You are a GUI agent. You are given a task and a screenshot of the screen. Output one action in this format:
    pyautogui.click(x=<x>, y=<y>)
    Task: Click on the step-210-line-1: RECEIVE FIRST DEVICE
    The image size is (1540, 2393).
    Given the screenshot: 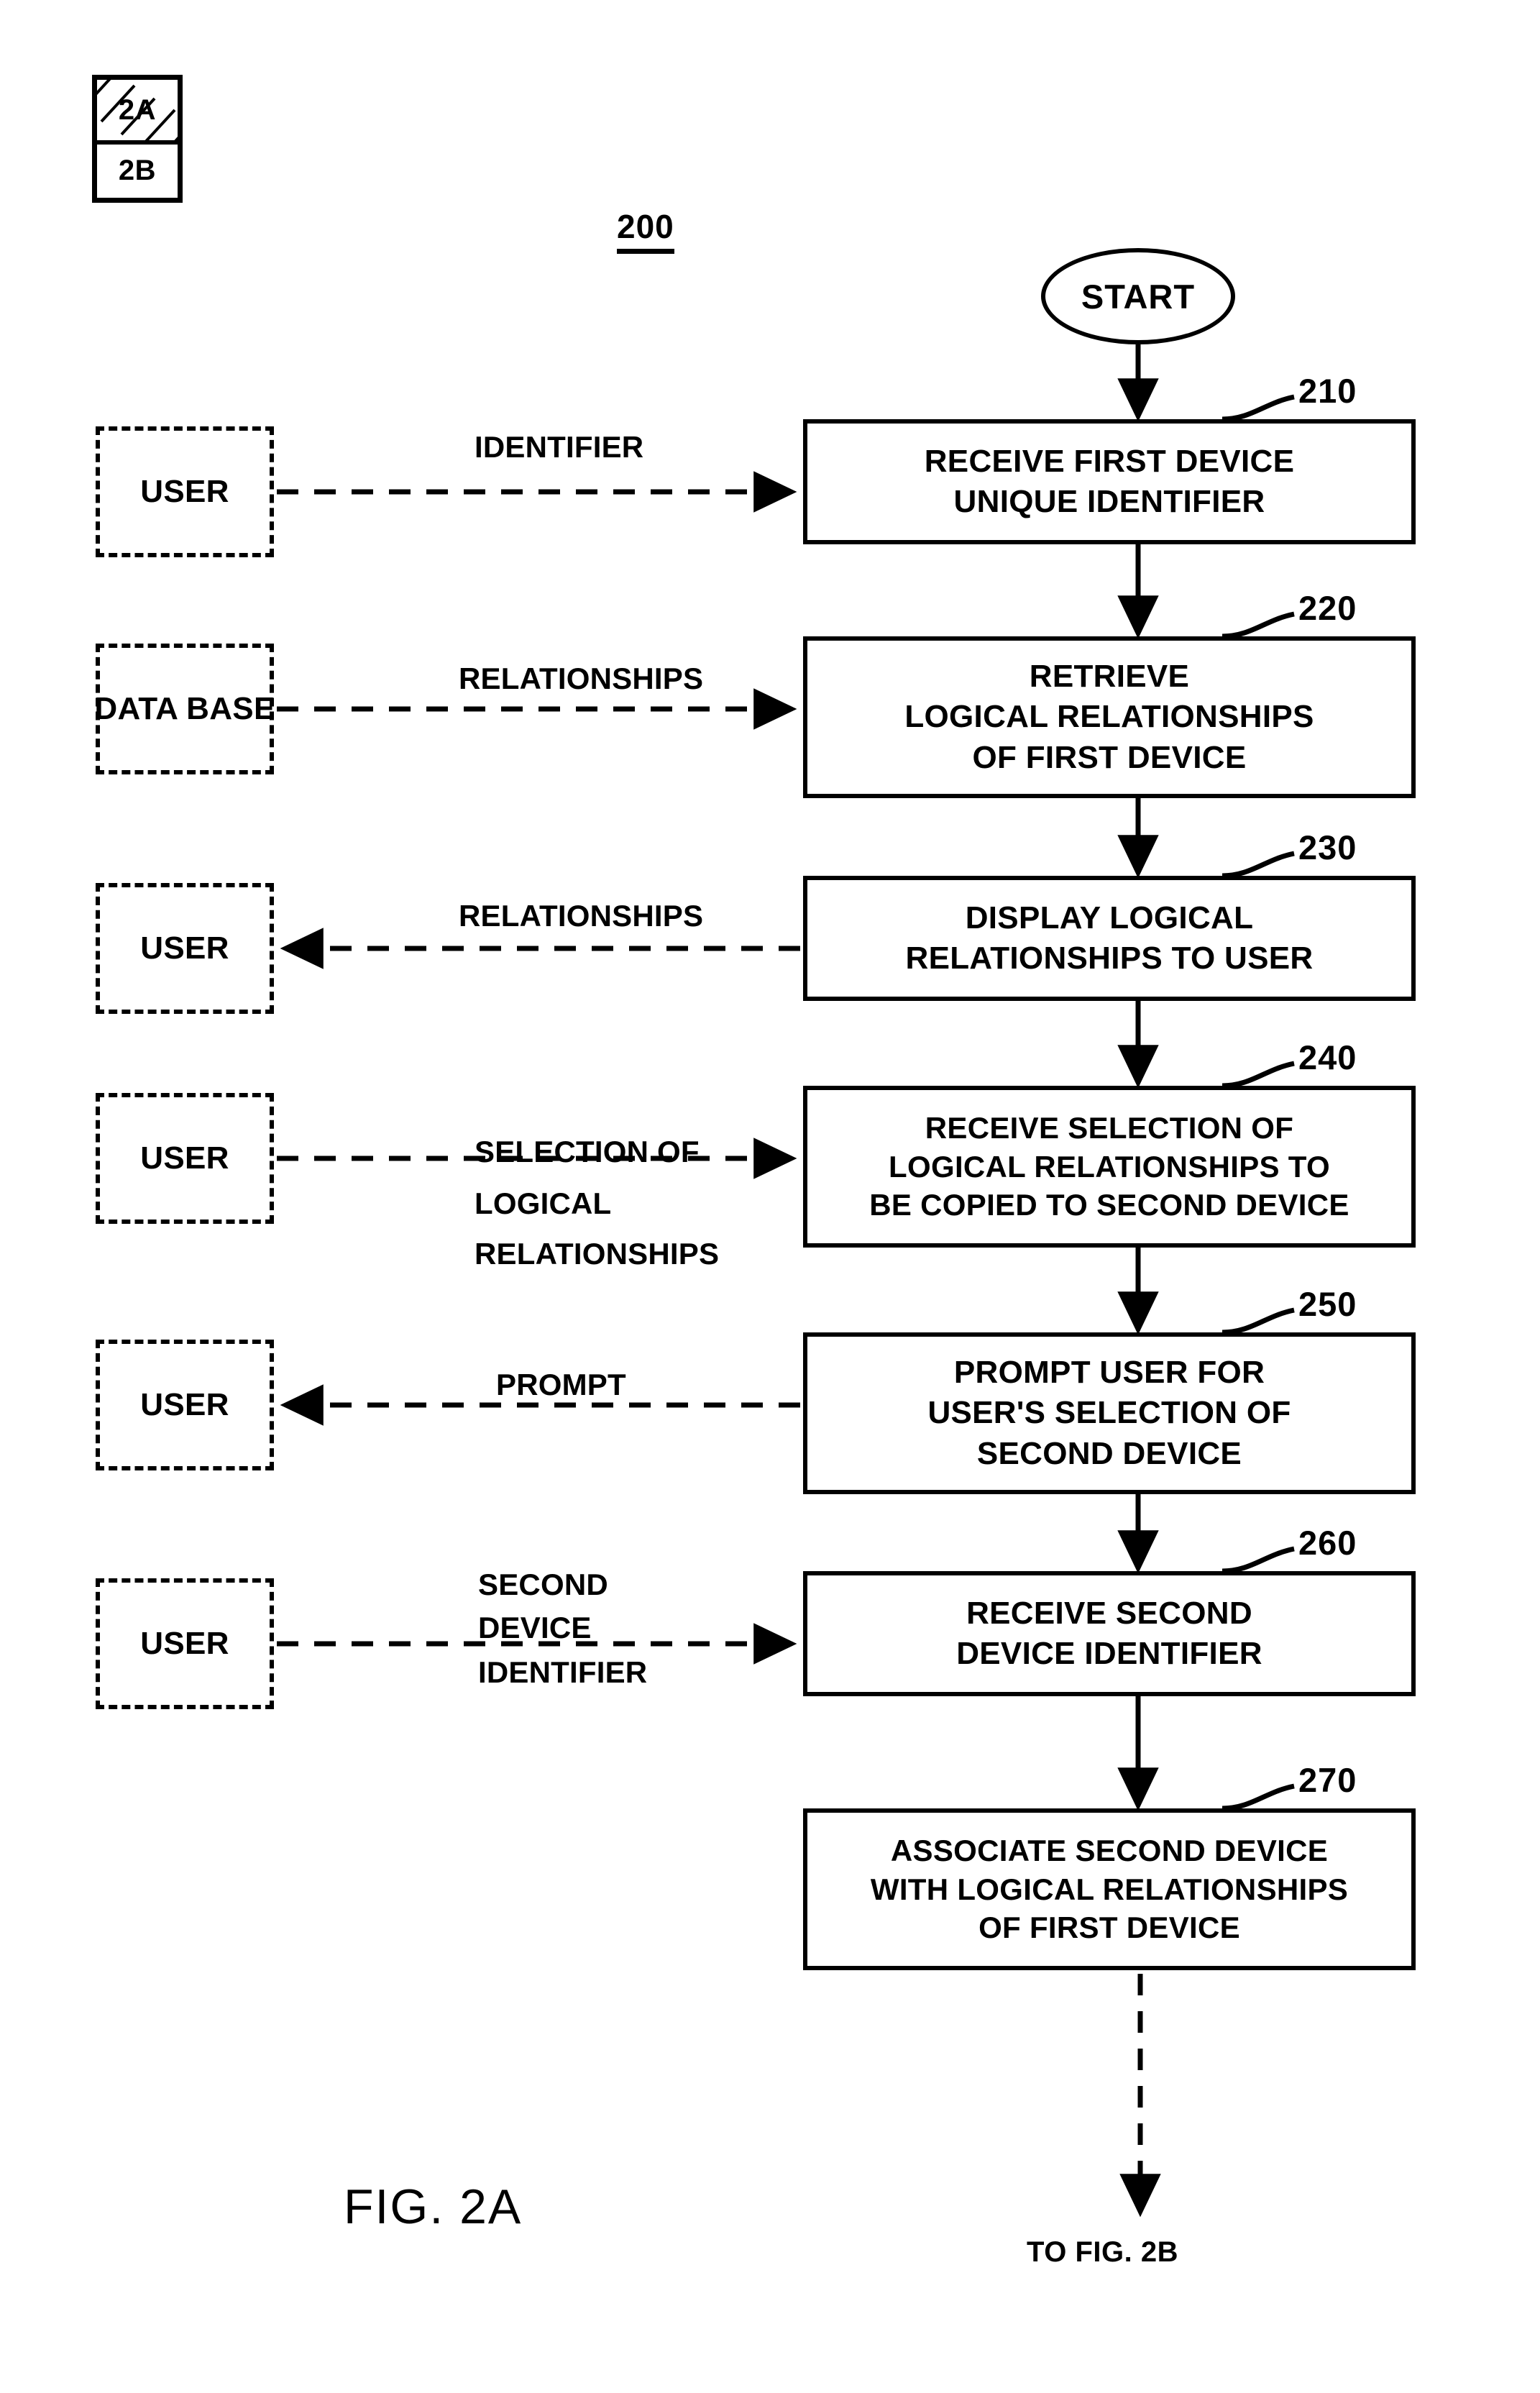 What is the action you would take?
    pyautogui.click(x=1109, y=461)
    